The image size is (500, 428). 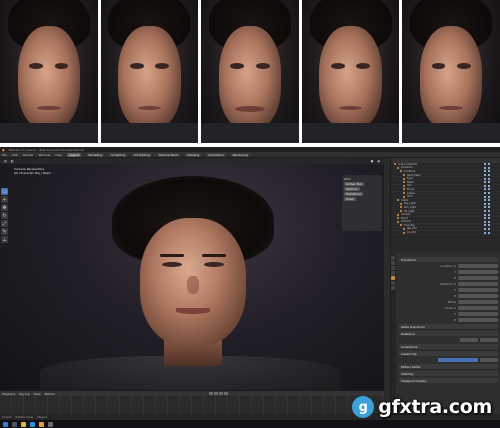 What do you see at coordinates (58, 155) in the screenshot?
I see `menu-help: Help` at bounding box center [58, 155].